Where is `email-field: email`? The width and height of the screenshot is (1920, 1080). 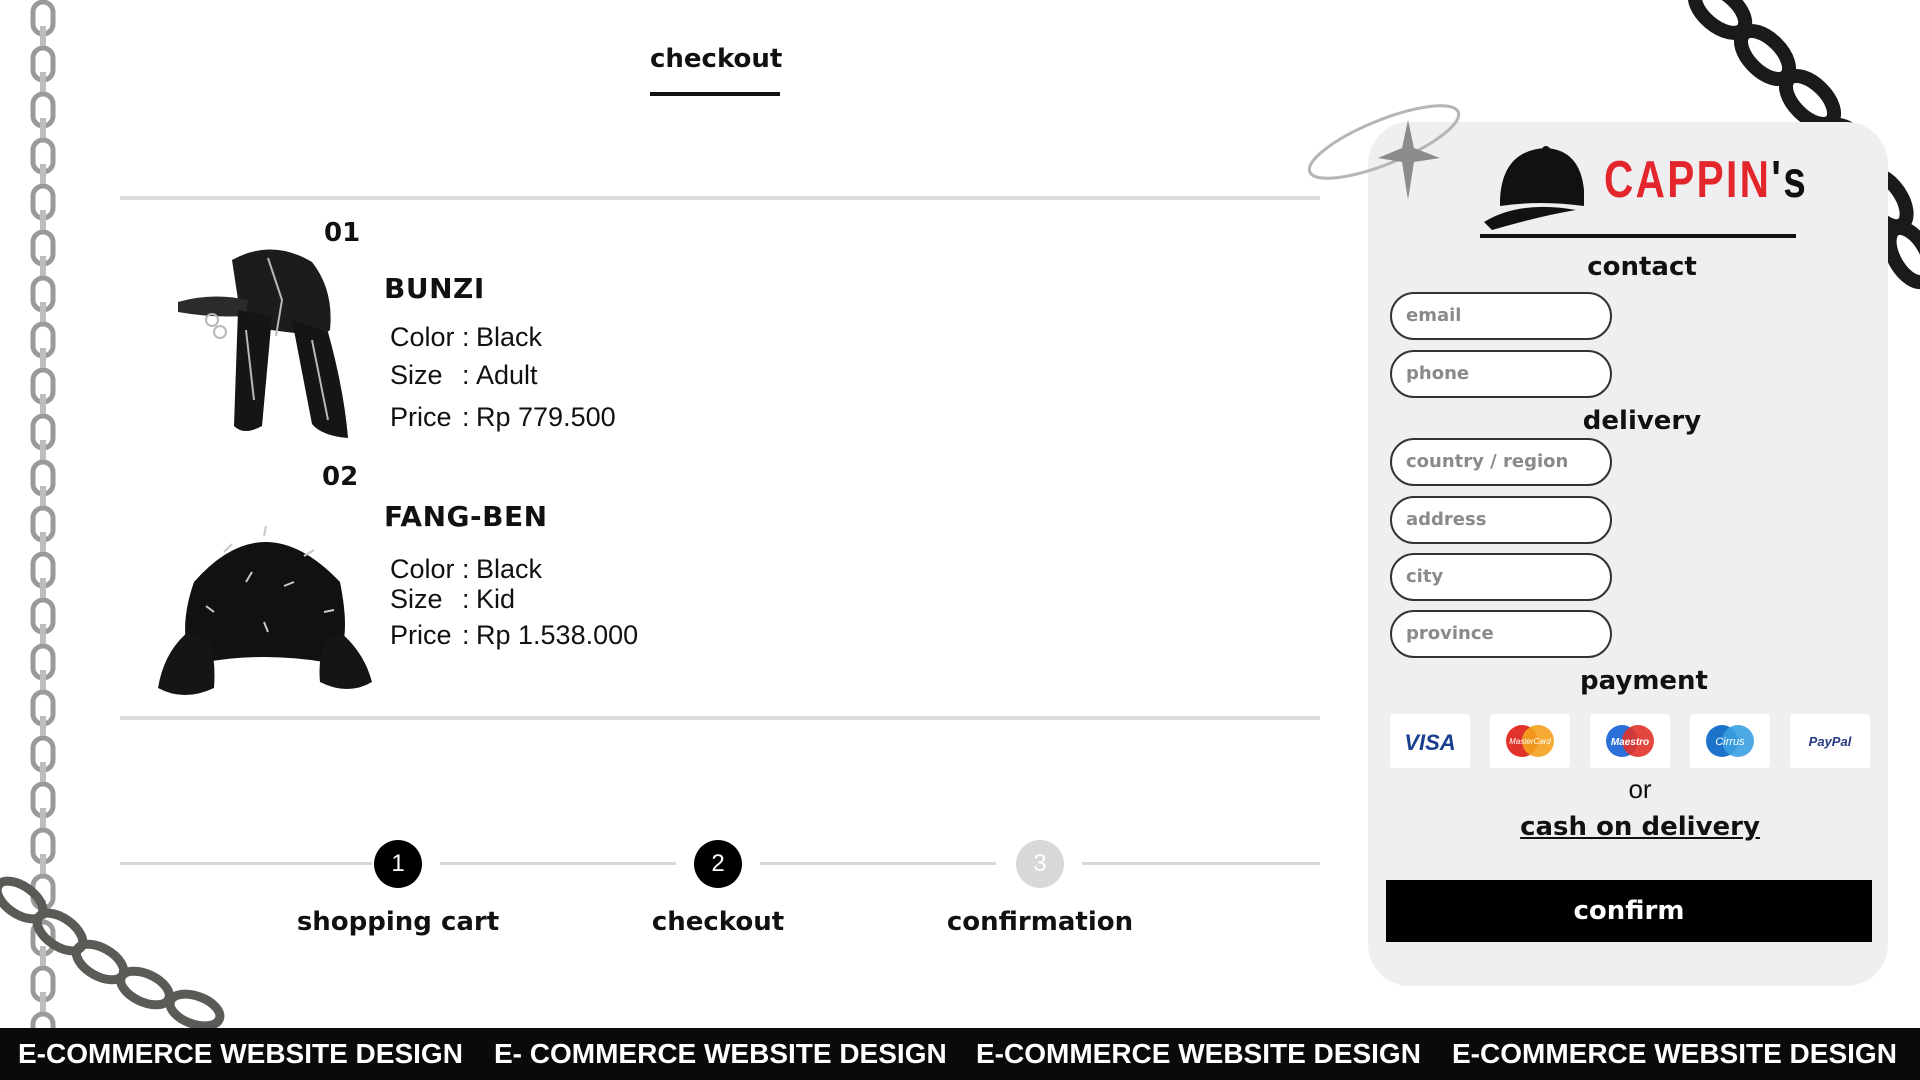
email-field: email is located at coordinates (1501, 316).